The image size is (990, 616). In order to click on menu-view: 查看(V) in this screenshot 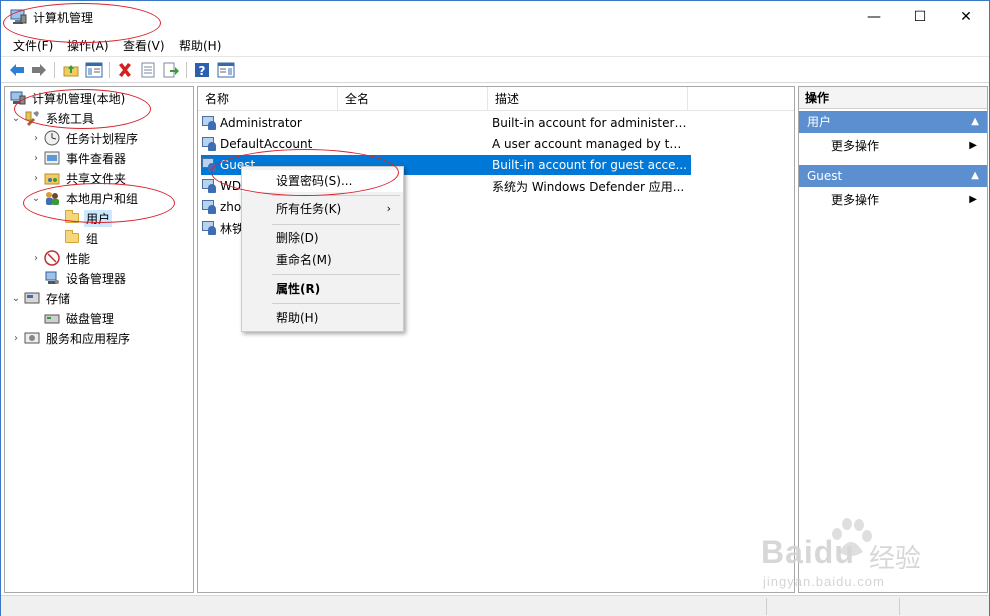, I will do `click(144, 45)`.